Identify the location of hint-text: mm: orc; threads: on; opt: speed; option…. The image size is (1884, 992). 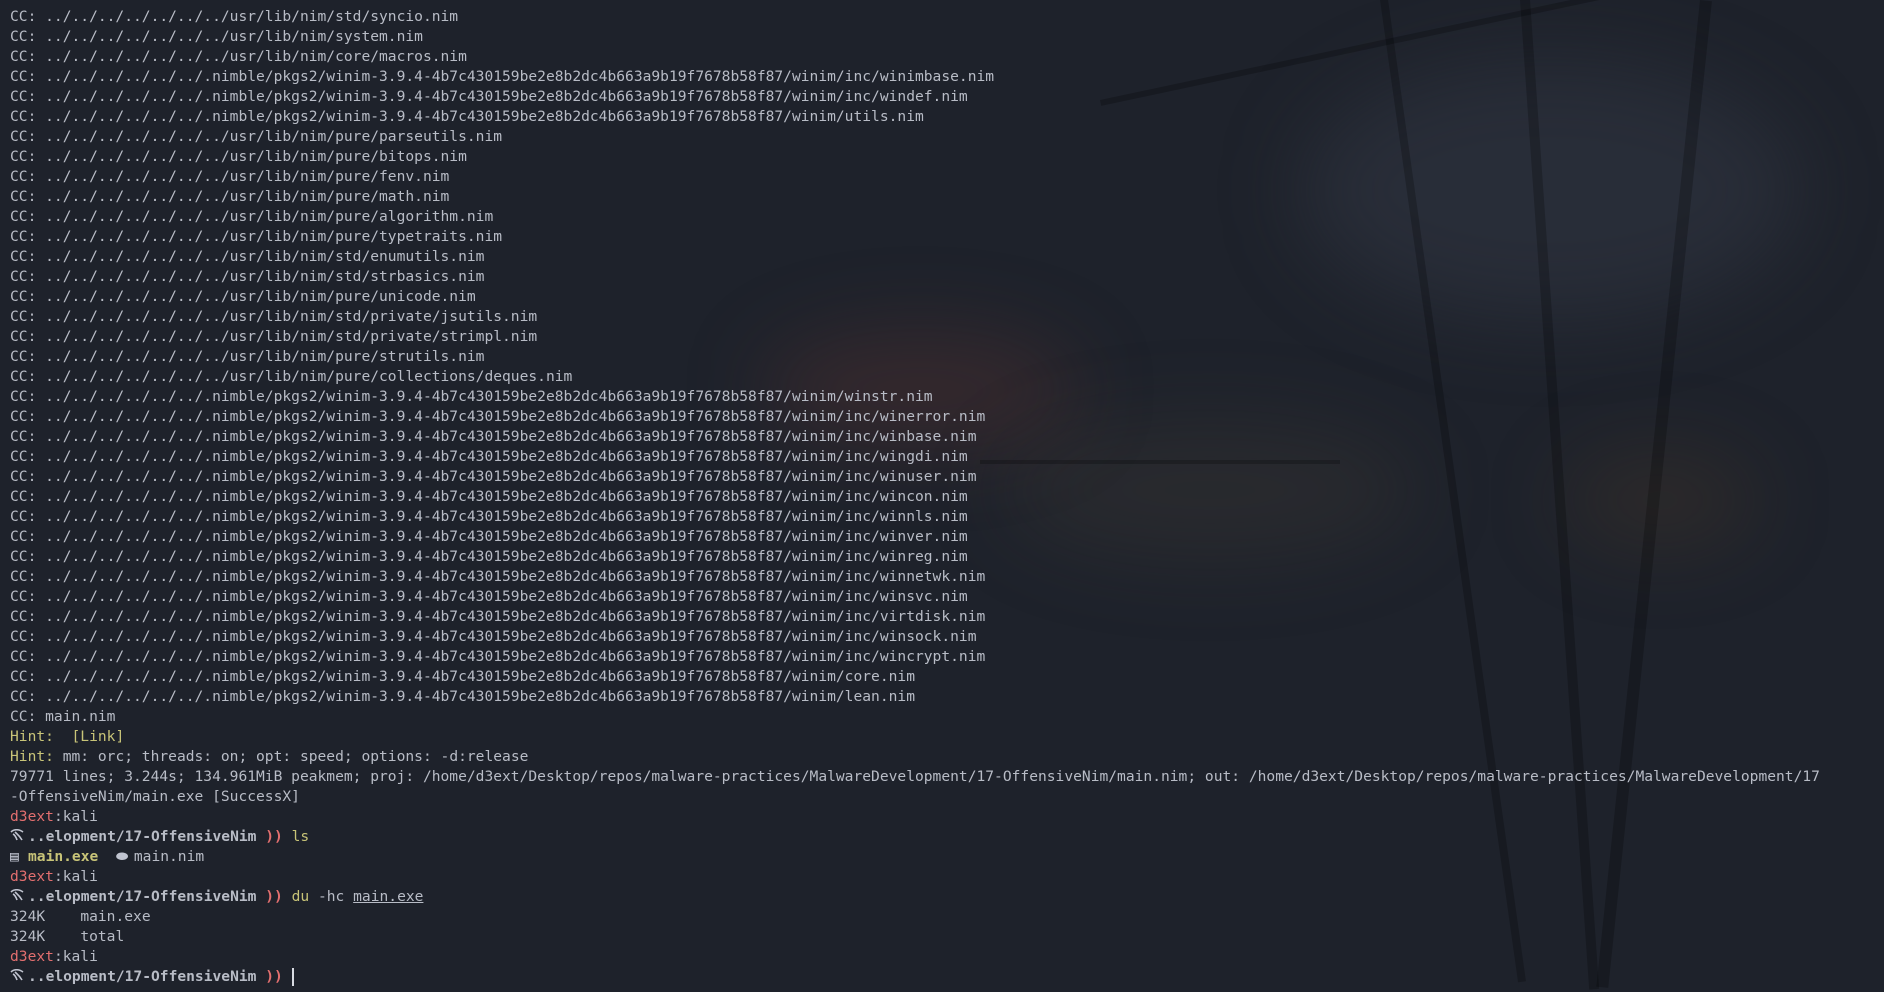
(291, 756).